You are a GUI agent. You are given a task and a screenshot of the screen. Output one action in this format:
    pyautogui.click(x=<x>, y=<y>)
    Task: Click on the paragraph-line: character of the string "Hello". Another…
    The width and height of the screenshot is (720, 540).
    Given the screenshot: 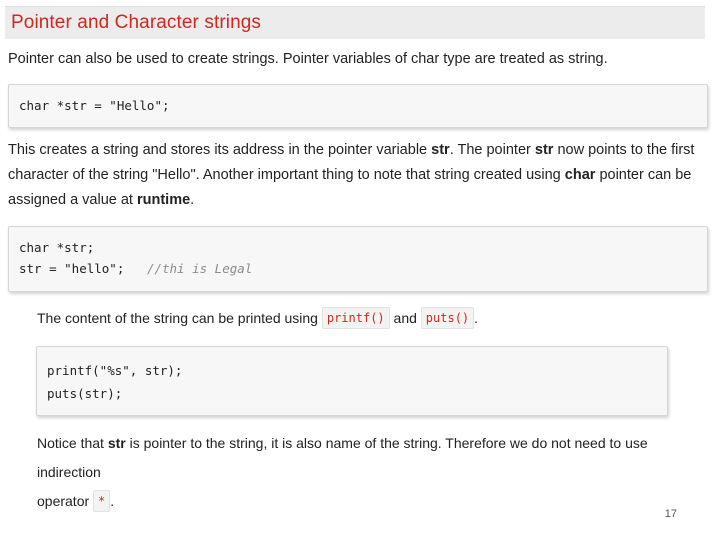 What is the action you would take?
    pyautogui.click(x=350, y=175)
    